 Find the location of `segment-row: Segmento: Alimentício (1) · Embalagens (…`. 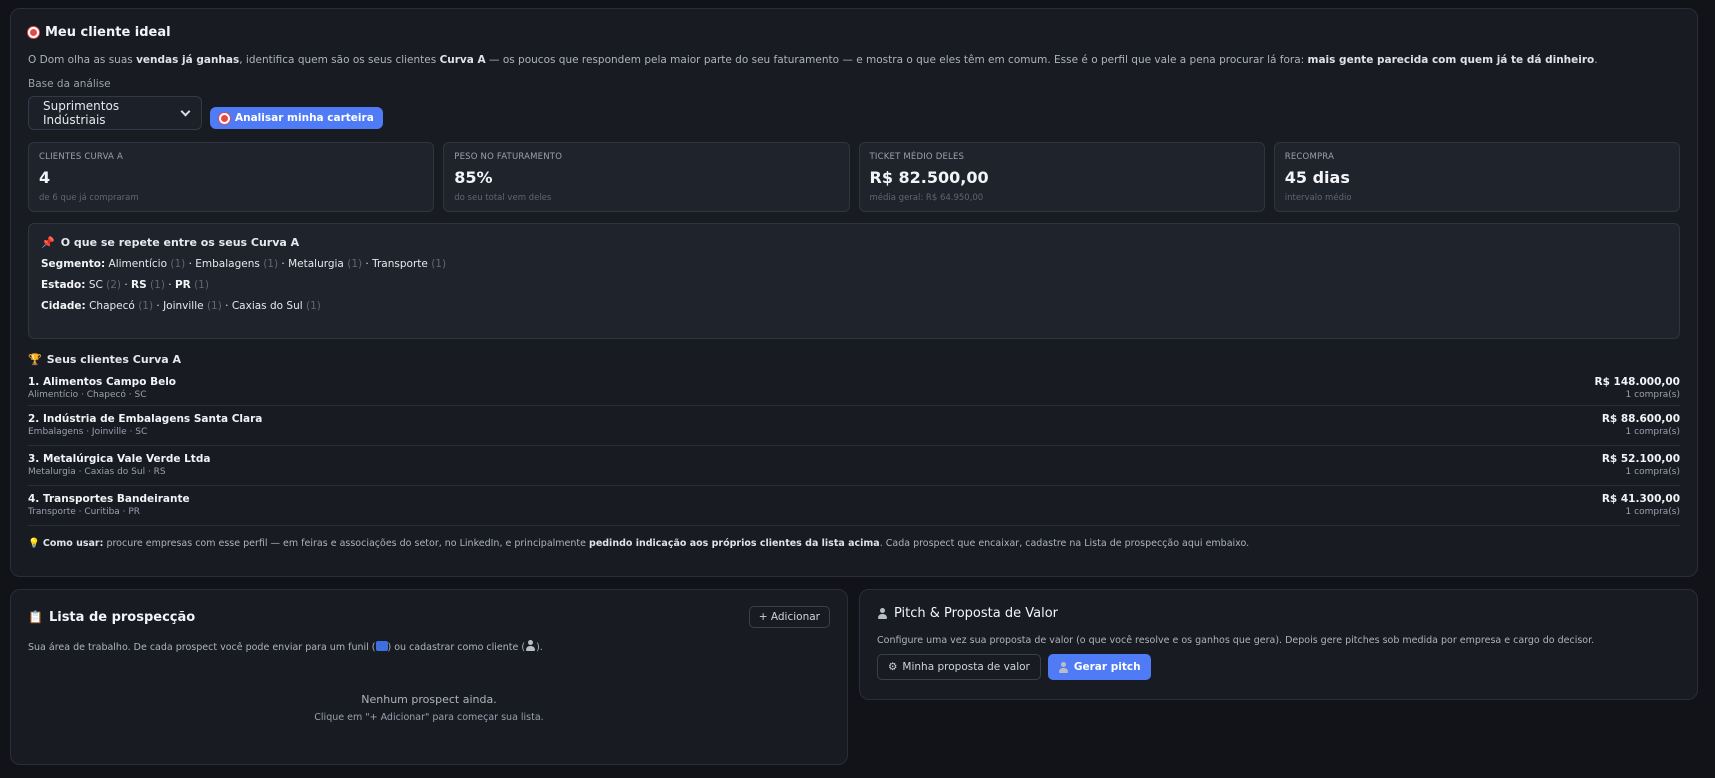

segment-row: Segmento: Alimentício (1) · Embalagens (… is located at coordinates (244, 264).